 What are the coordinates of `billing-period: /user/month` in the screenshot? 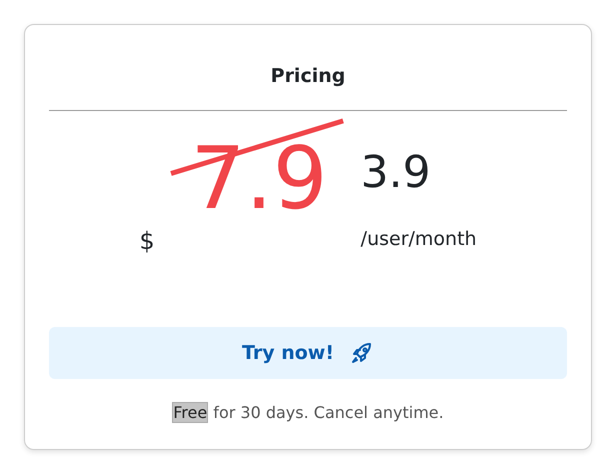 It's located at (418, 239).